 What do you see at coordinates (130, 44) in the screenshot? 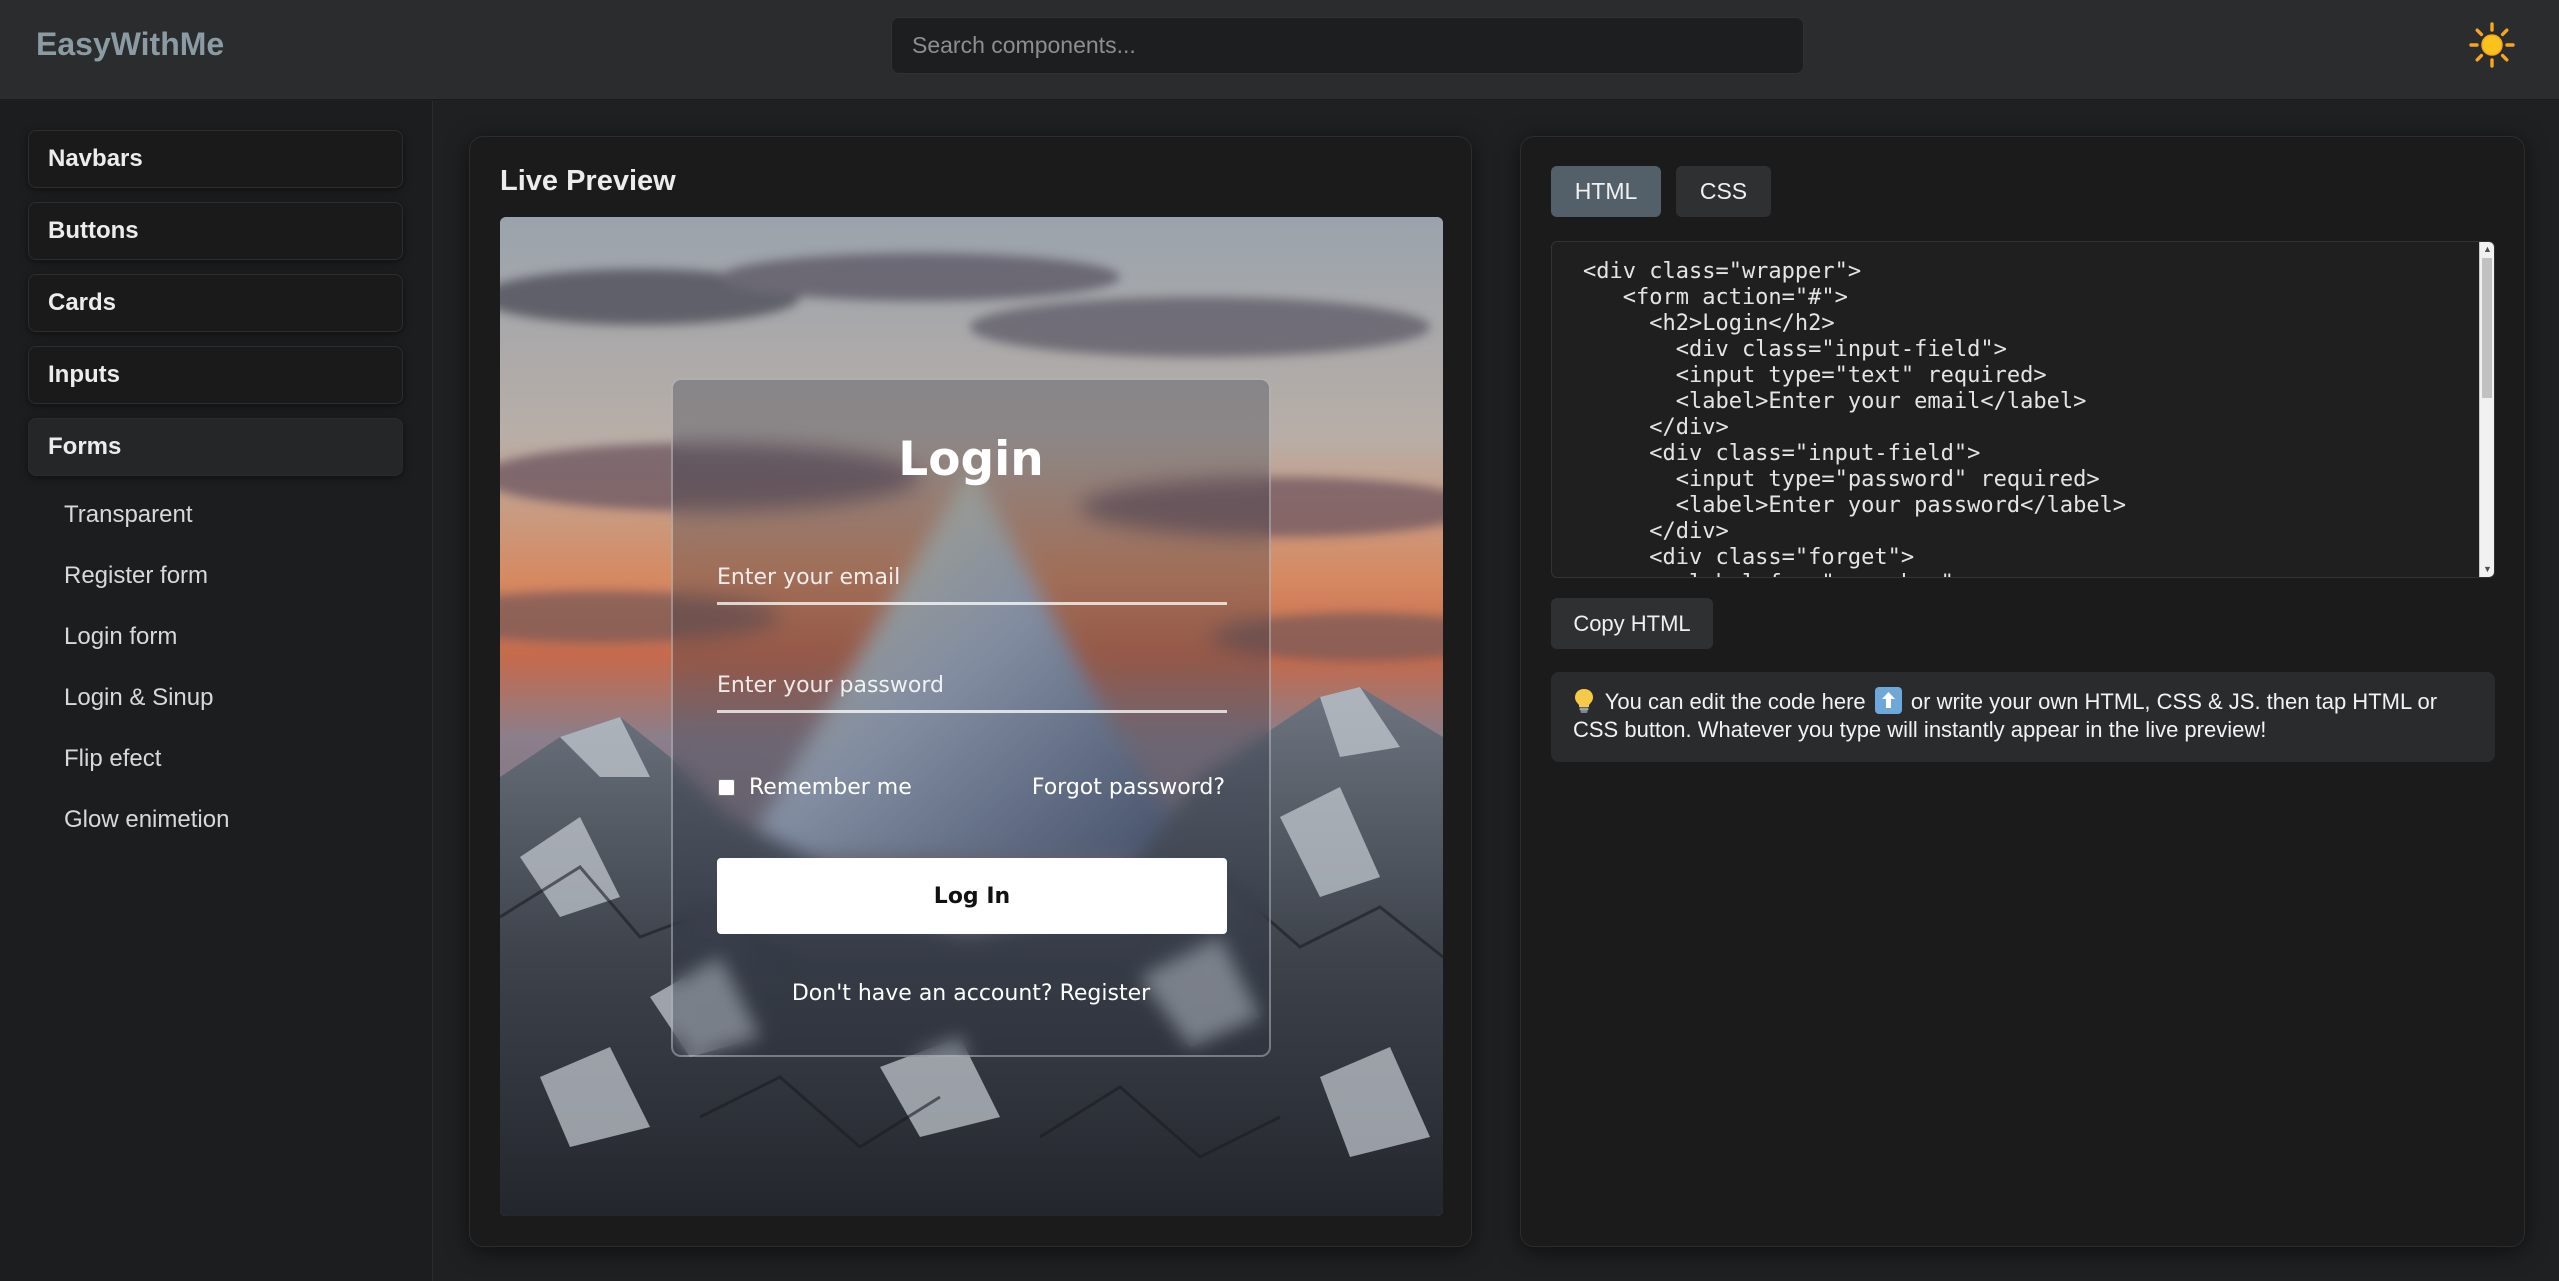
I see `brand-logo: EasyWithMe` at bounding box center [130, 44].